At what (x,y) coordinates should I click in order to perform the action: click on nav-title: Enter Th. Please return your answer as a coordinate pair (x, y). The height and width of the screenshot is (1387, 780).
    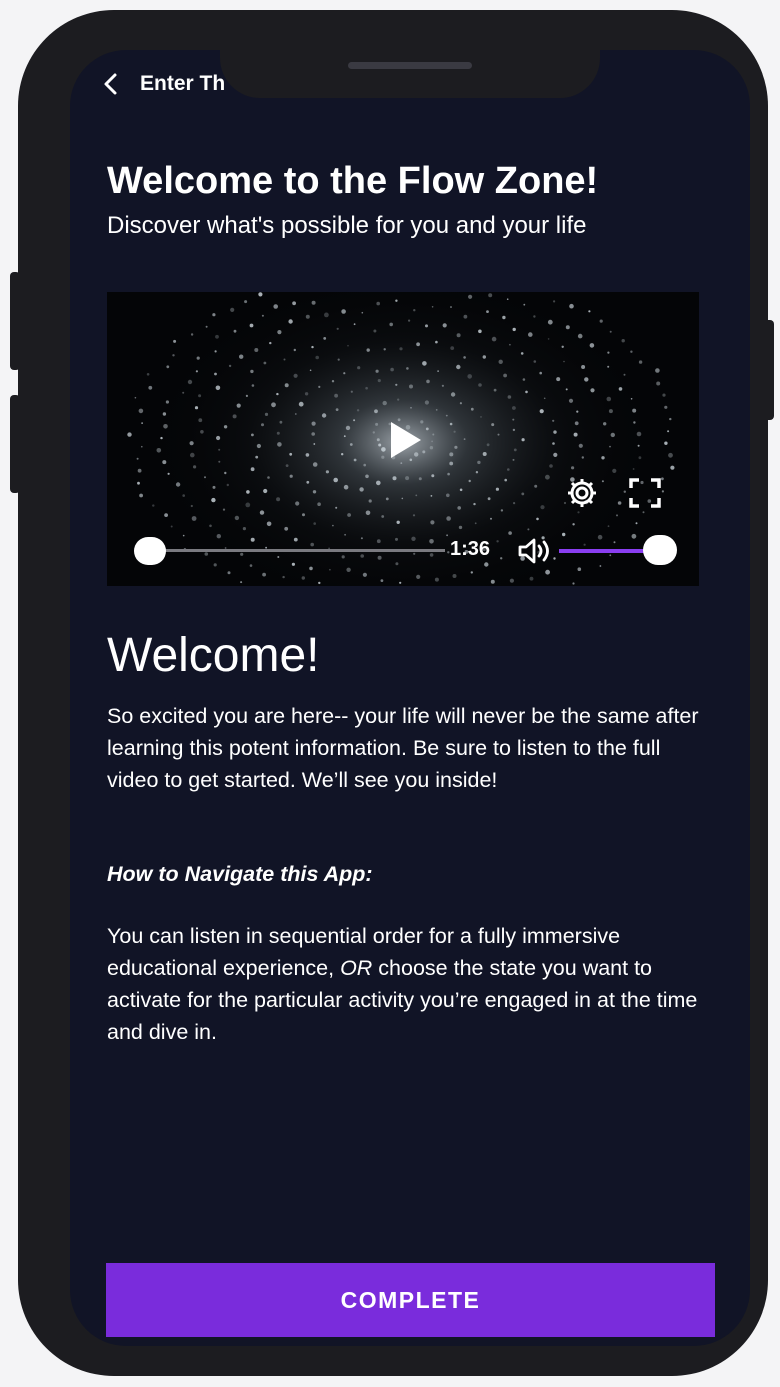
    Looking at the image, I should click on (183, 83).